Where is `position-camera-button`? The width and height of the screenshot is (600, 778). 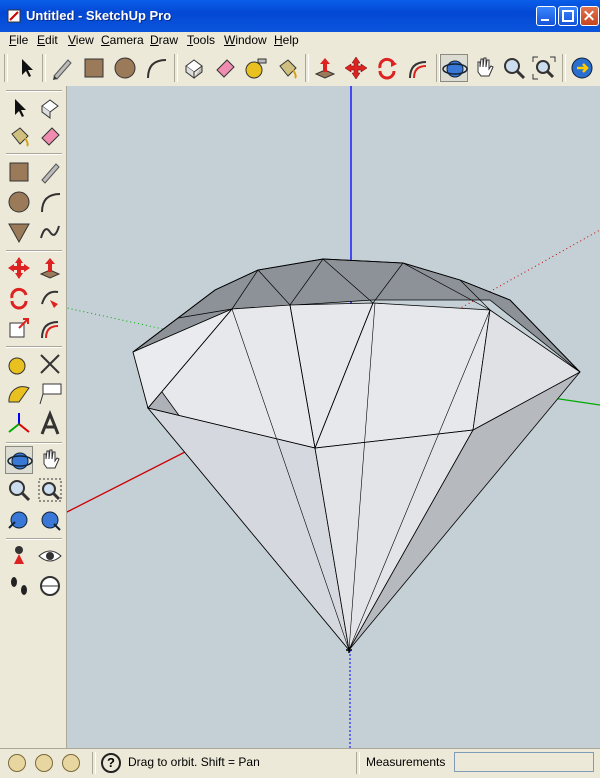 position-camera-button is located at coordinates (19, 556).